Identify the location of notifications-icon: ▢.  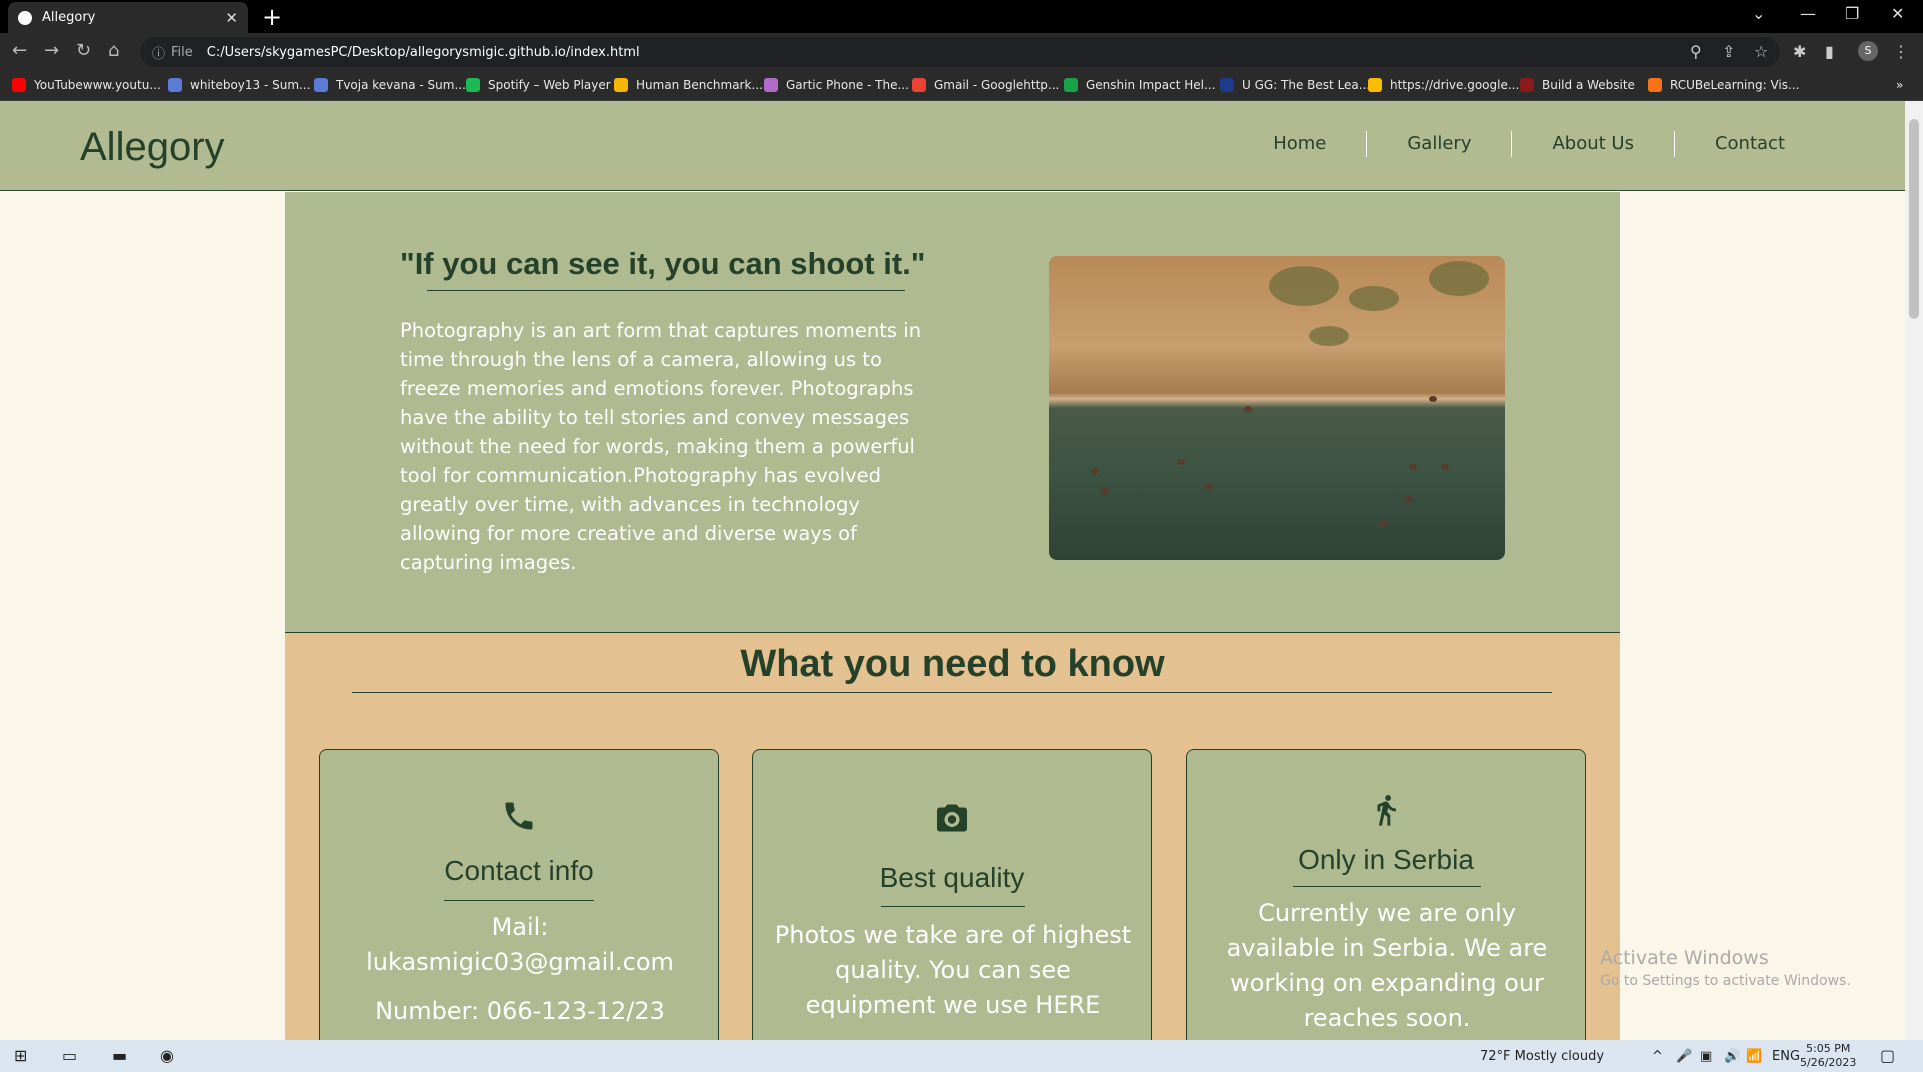
(1887, 1055).